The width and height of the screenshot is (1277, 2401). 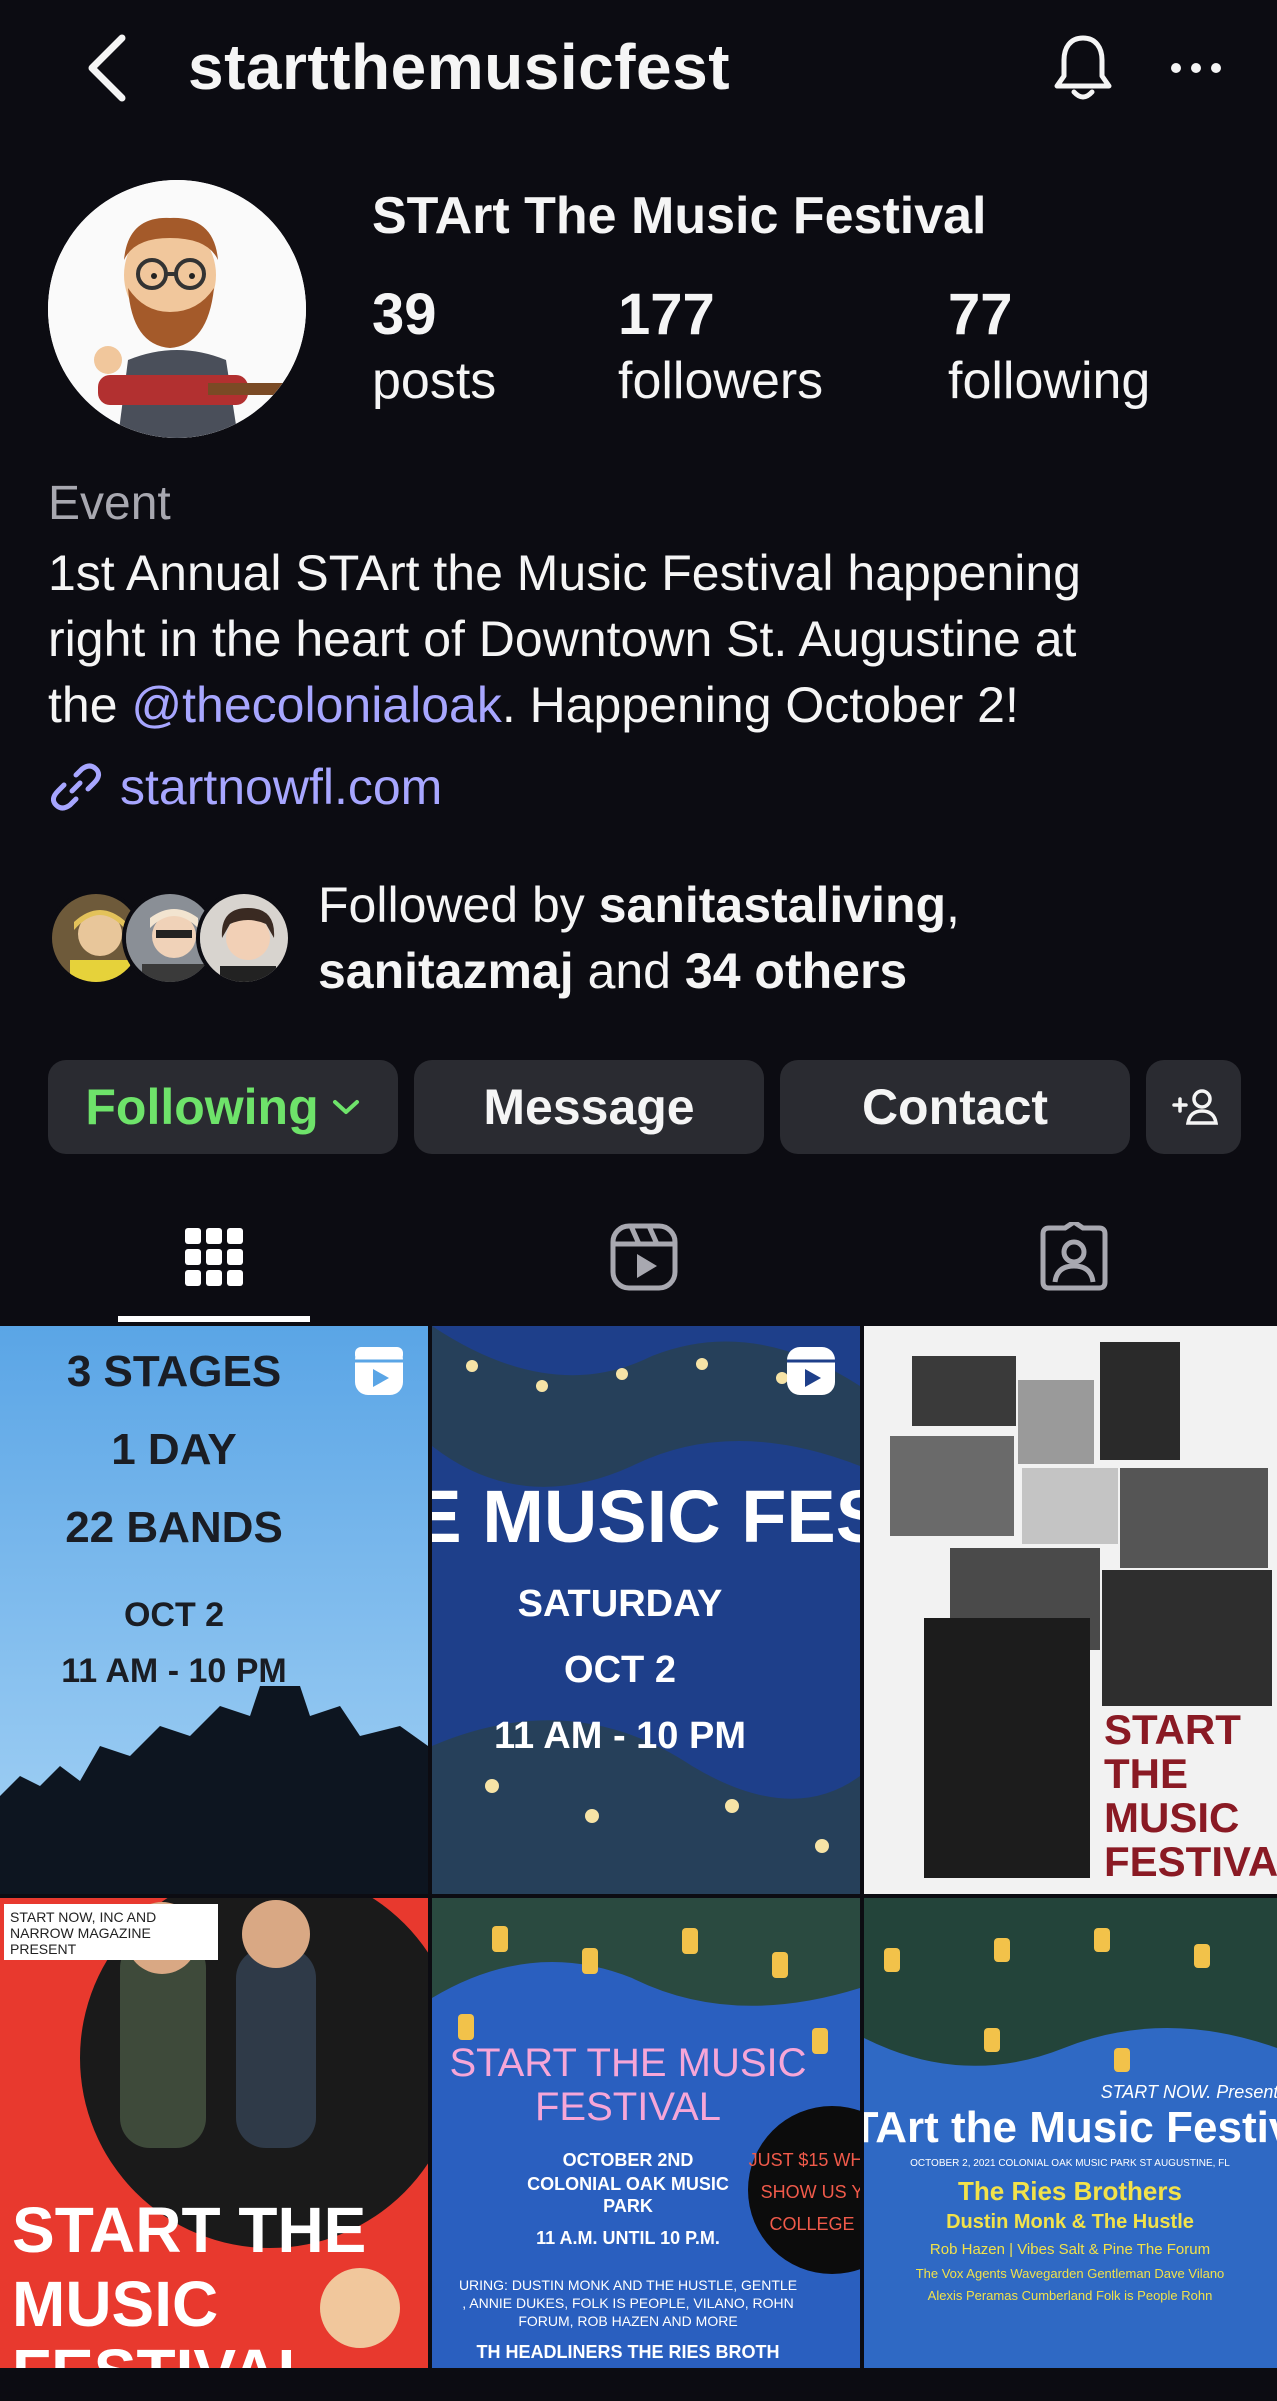 What do you see at coordinates (1190, 1861) in the screenshot?
I see `tile3-line4: FESTIVA` at bounding box center [1190, 1861].